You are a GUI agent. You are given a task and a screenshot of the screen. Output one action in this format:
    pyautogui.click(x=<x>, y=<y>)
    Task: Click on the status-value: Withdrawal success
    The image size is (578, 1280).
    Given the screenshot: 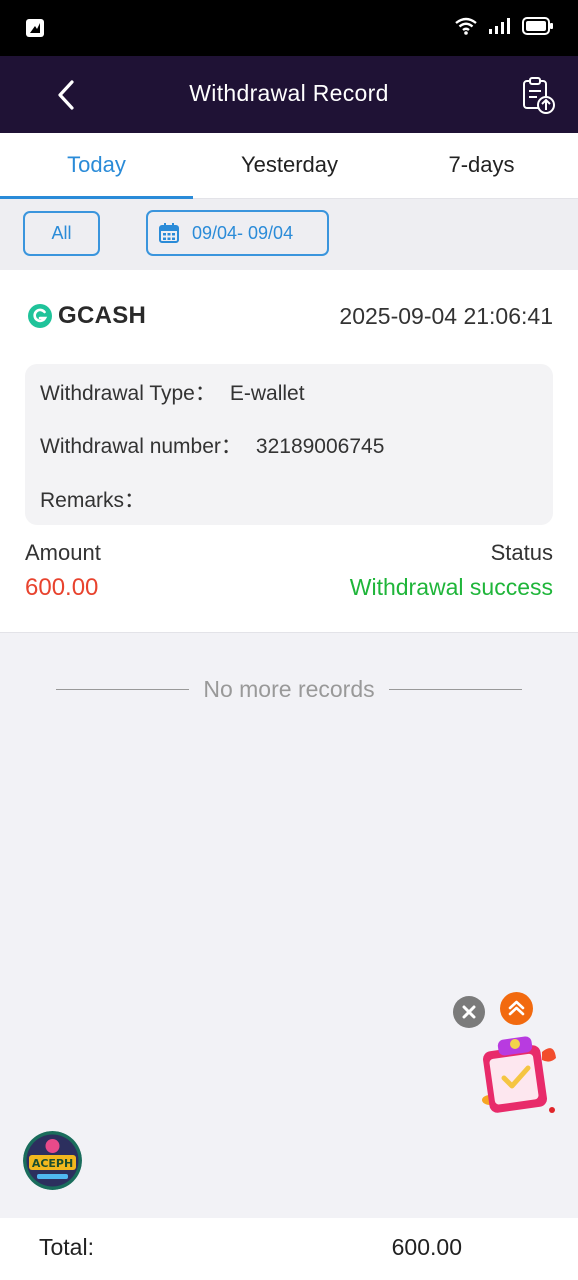 What is the action you would take?
    pyautogui.click(x=451, y=587)
    